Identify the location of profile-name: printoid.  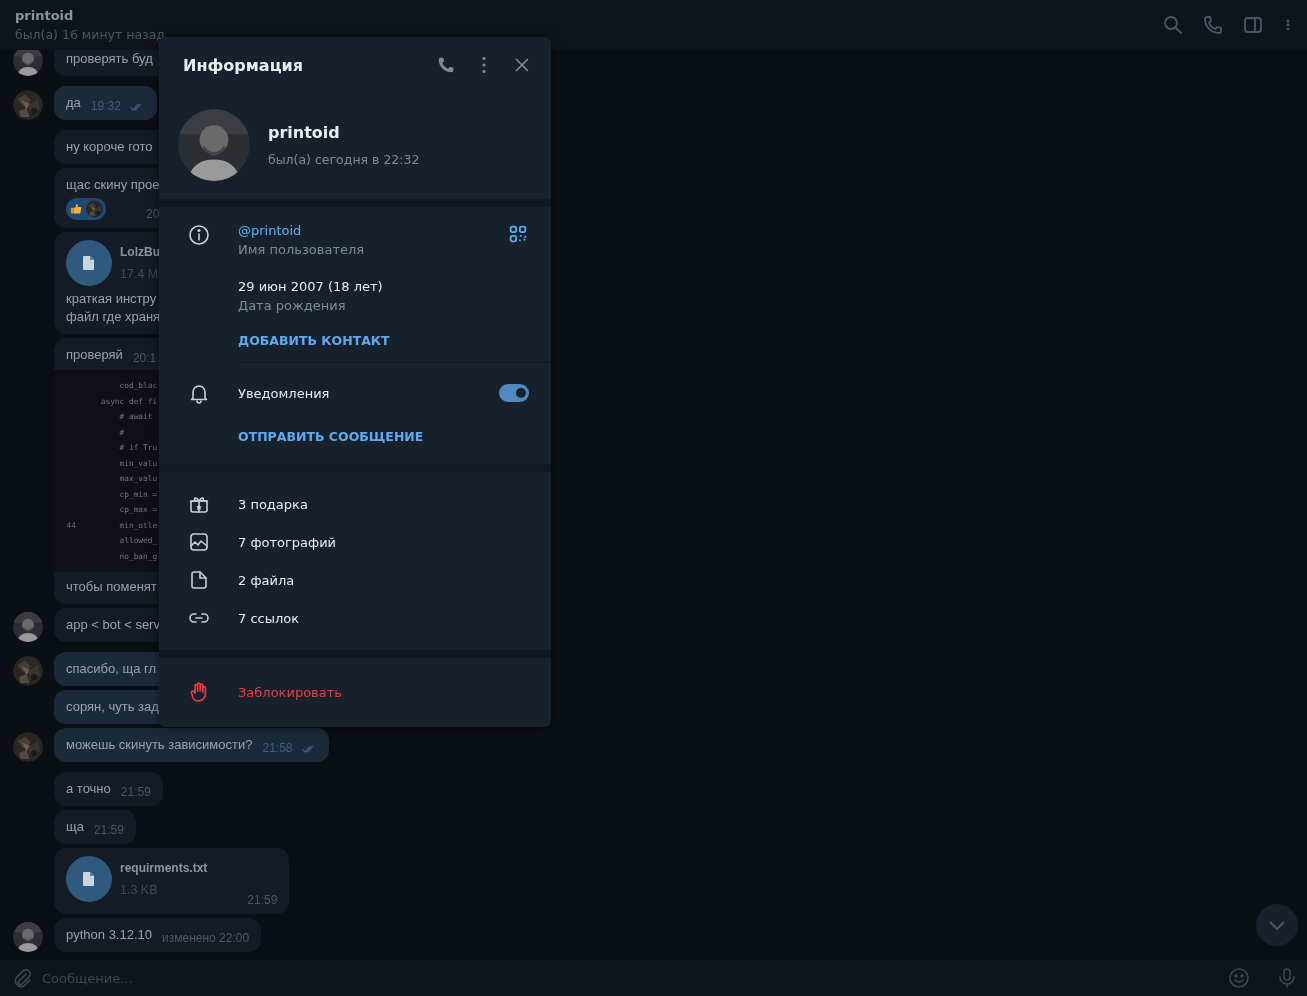
(304, 132).